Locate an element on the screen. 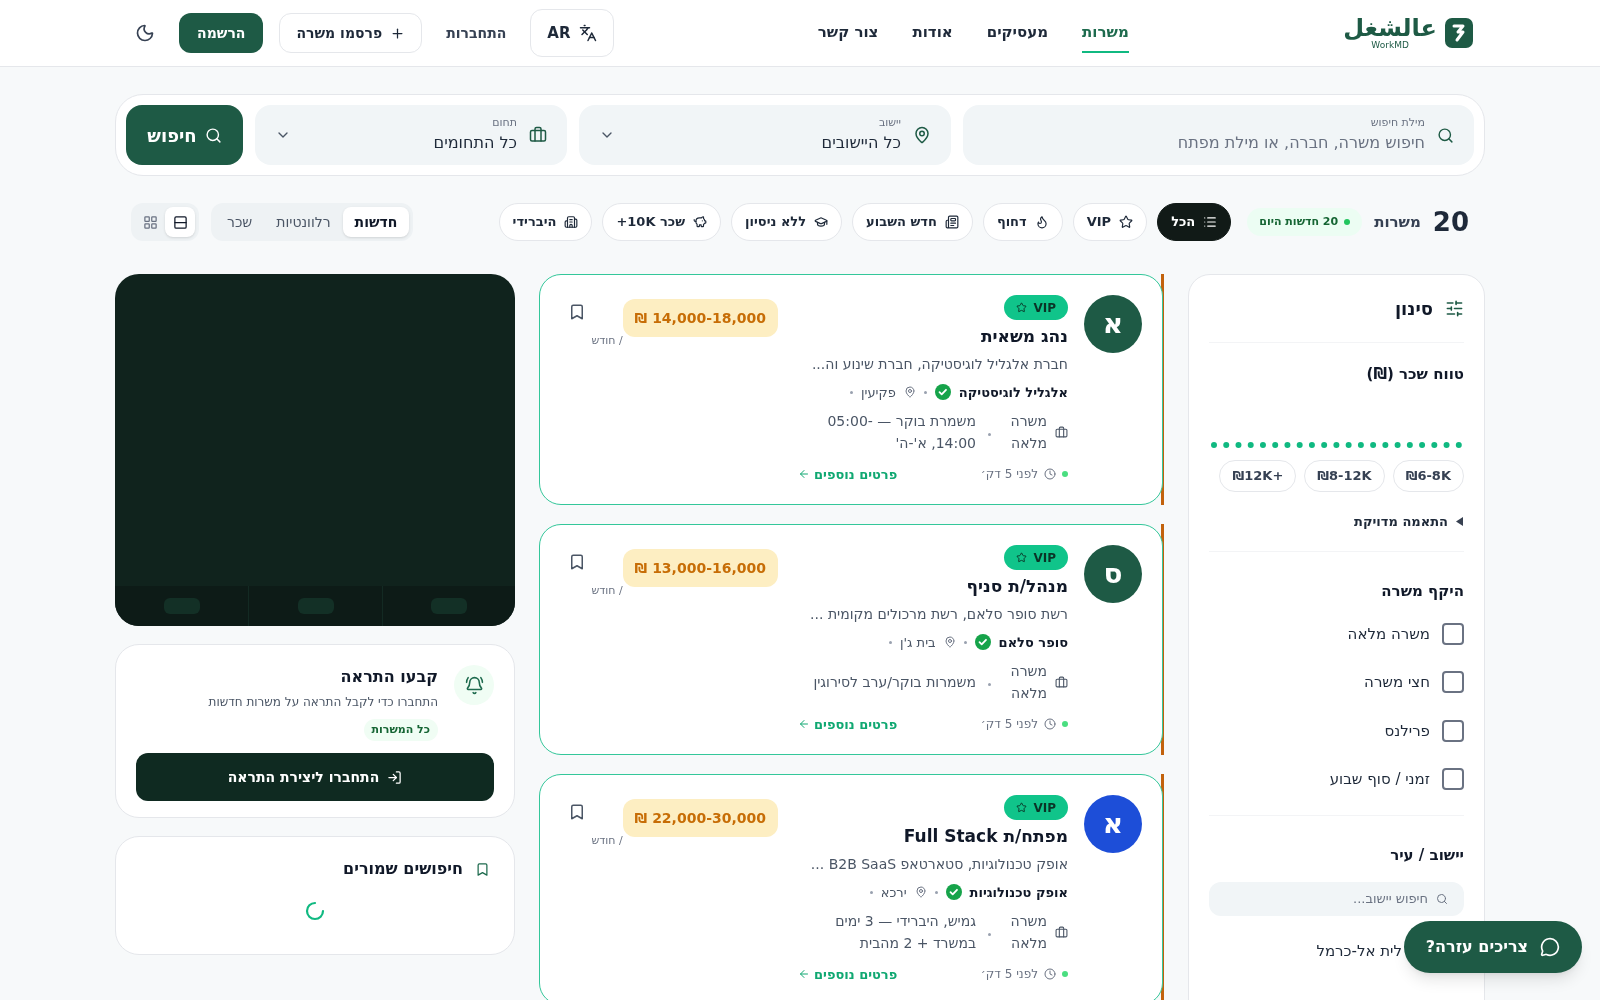 This screenshot has width=1600, height=1000. alert-tag: כל המשרות is located at coordinates (400, 730).